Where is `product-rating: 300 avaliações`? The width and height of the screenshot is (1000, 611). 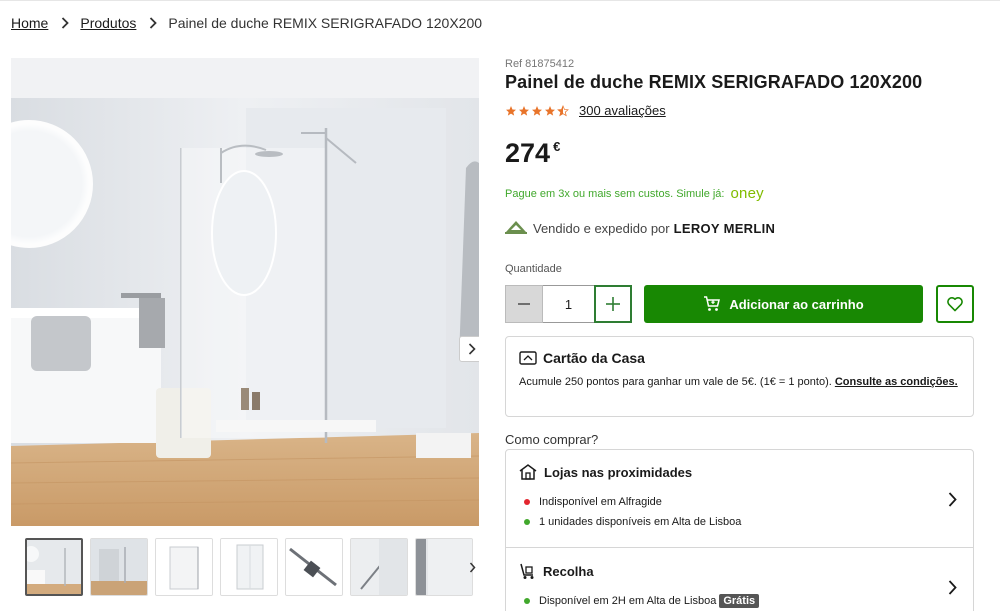
product-rating: 300 avaliações is located at coordinates (585, 110).